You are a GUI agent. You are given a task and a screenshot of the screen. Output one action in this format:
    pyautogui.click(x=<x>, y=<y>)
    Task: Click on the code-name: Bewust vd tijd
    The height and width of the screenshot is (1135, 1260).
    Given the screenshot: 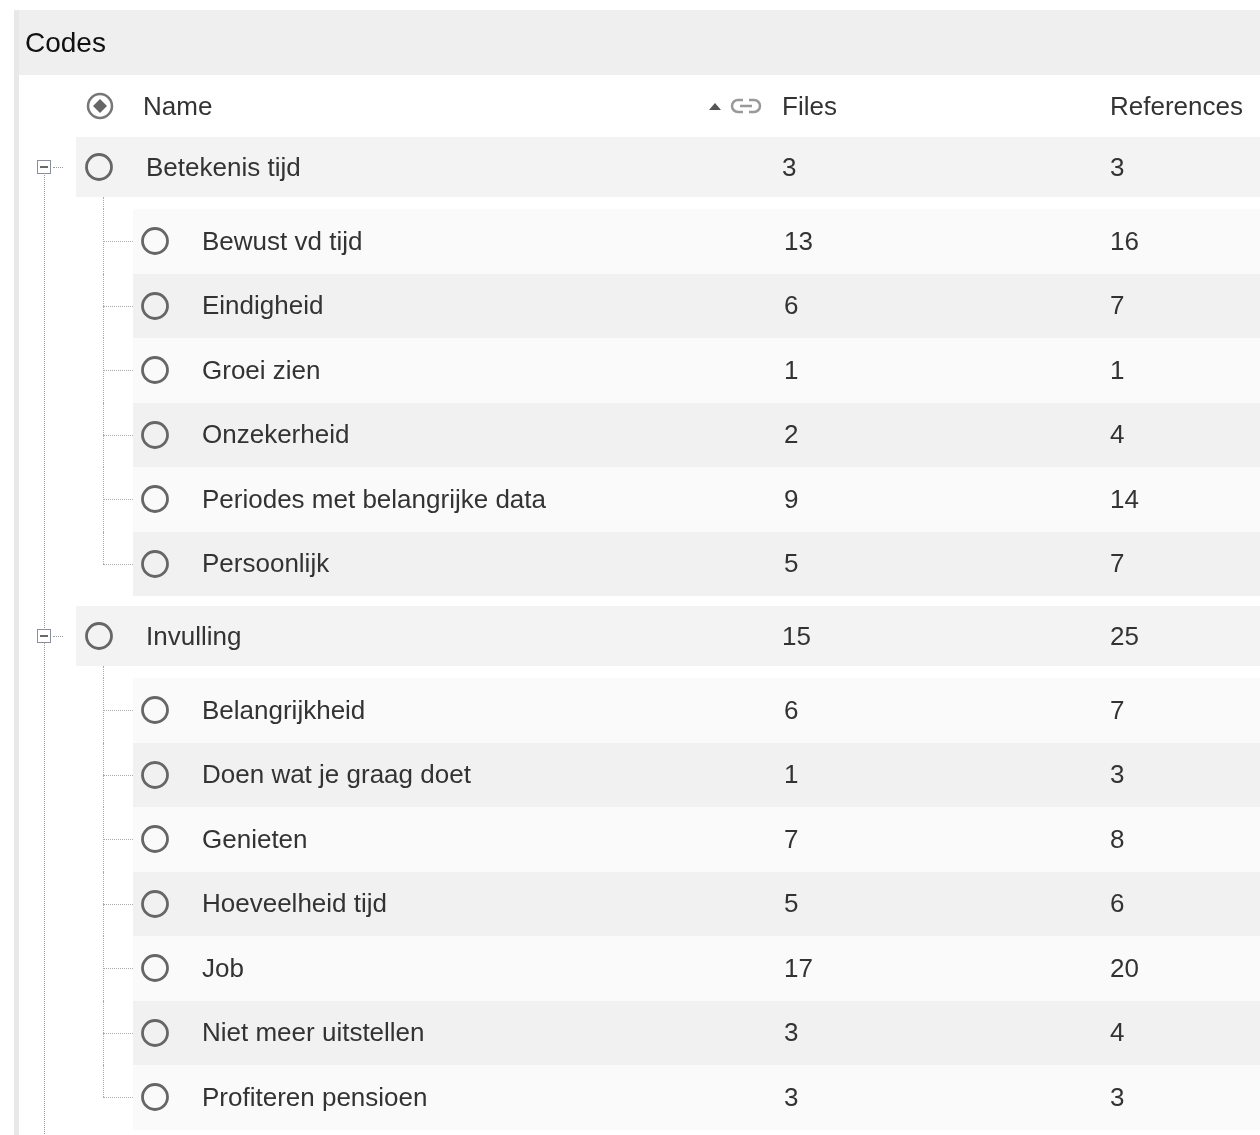 What is the action you would take?
    pyautogui.click(x=283, y=241)
    